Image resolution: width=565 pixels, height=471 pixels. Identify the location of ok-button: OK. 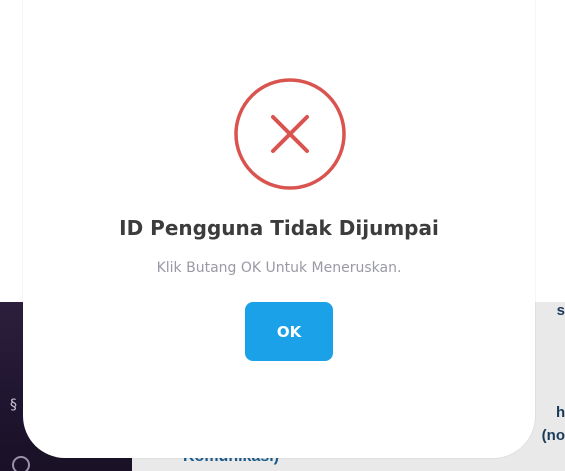
(289, 331).